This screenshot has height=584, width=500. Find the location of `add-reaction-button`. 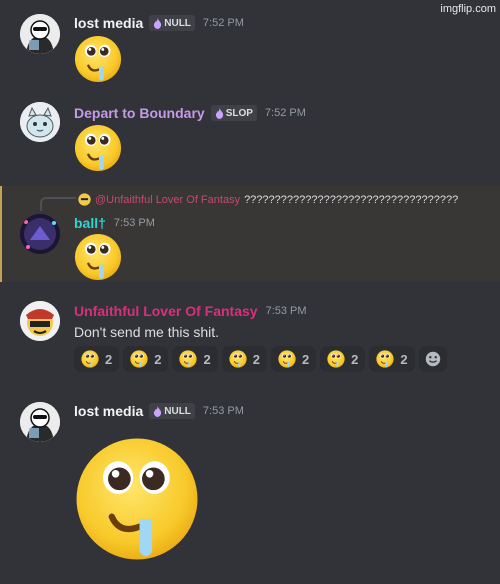

add-reaction-button is located at coordinates (432, 359).